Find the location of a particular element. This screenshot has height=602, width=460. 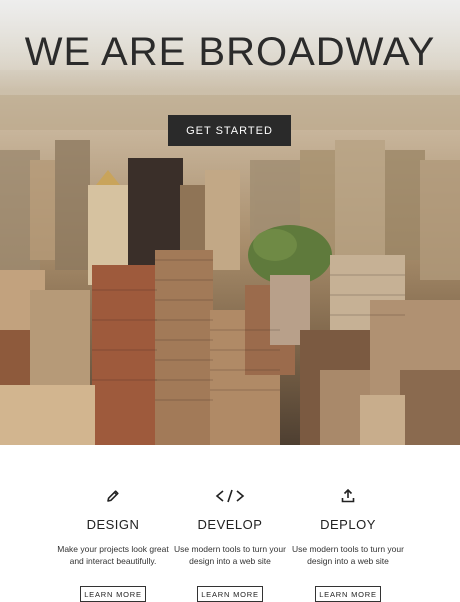

code-icon is located at coordinates (230, 496).